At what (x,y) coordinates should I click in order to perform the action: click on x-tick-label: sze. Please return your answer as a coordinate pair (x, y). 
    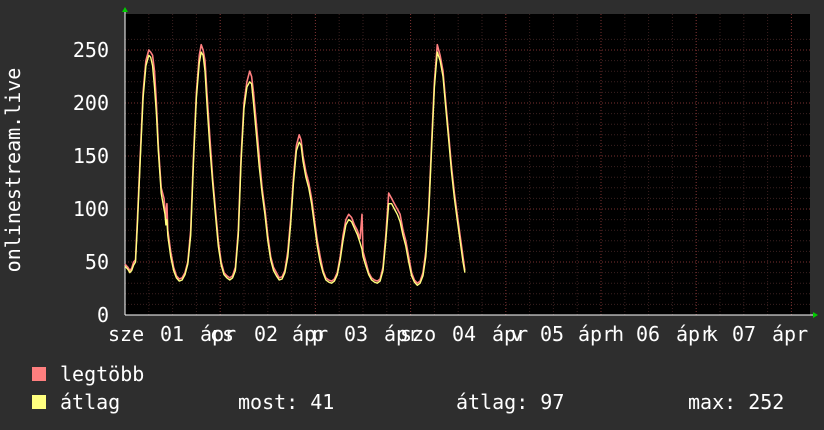
    Looking at the image, I should click on (126, 334).